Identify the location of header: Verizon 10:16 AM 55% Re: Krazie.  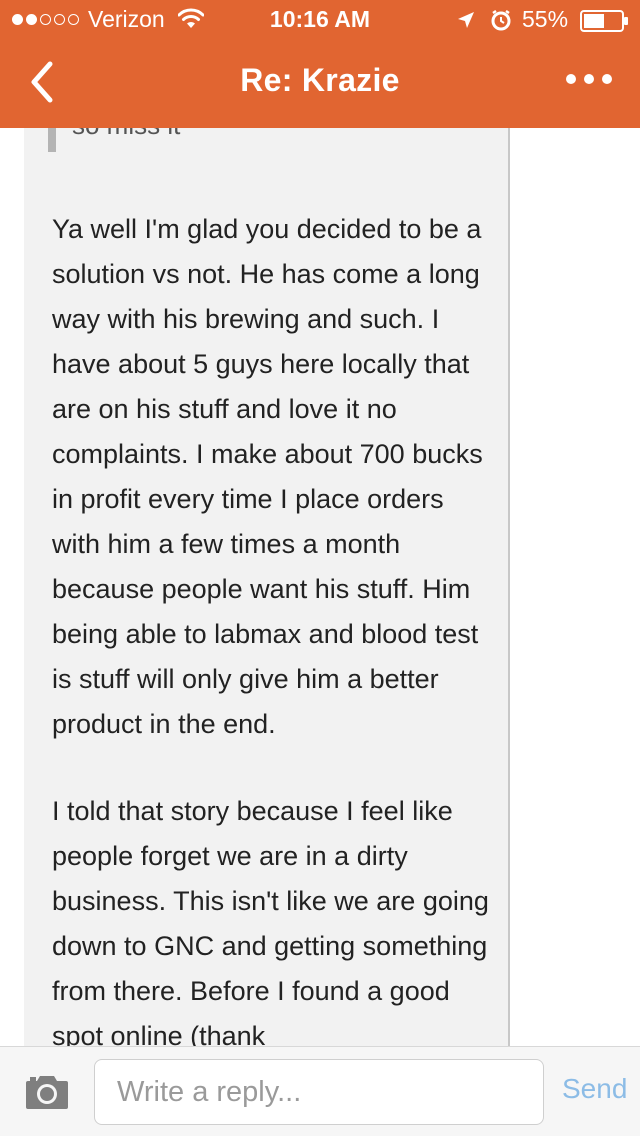
(320, 64).